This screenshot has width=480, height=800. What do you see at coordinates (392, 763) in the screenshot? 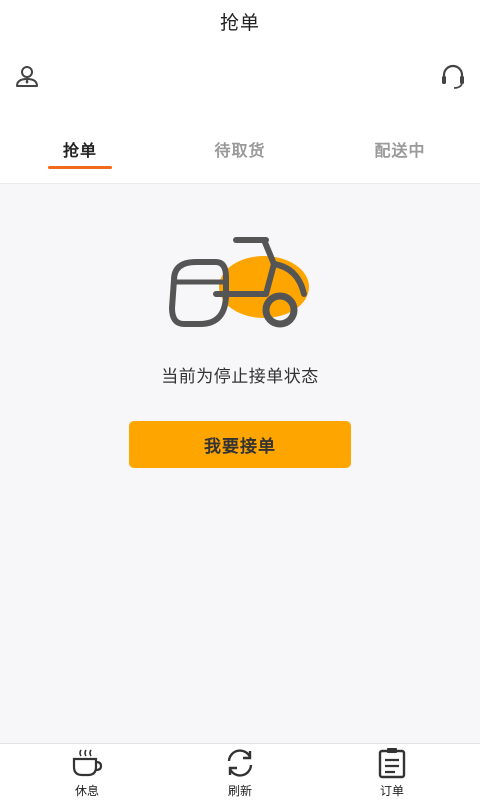
I see `order-list-icon` at bounding box center [392, 763].